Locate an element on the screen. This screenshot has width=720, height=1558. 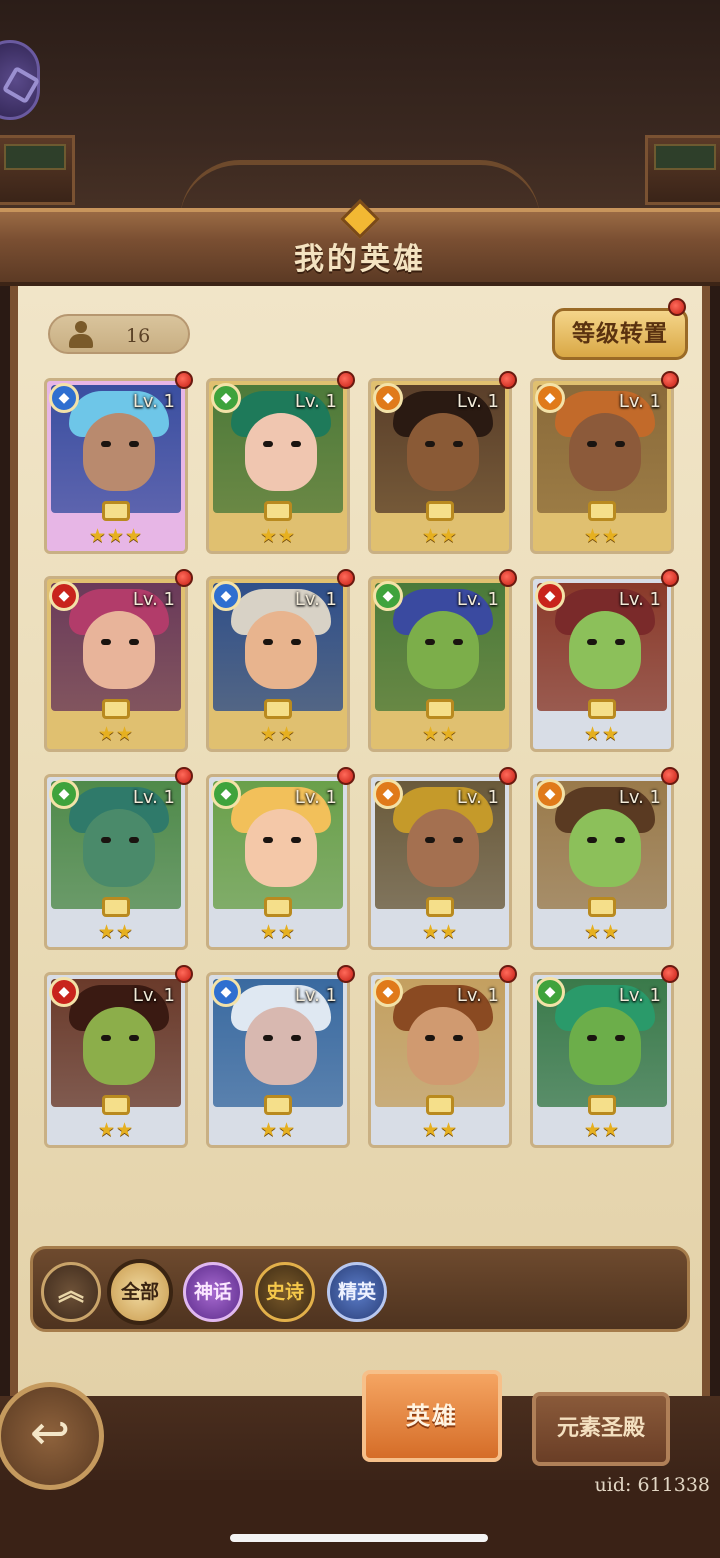
filter-elite-tab: 精英 is located at coordinates (357, 1292).